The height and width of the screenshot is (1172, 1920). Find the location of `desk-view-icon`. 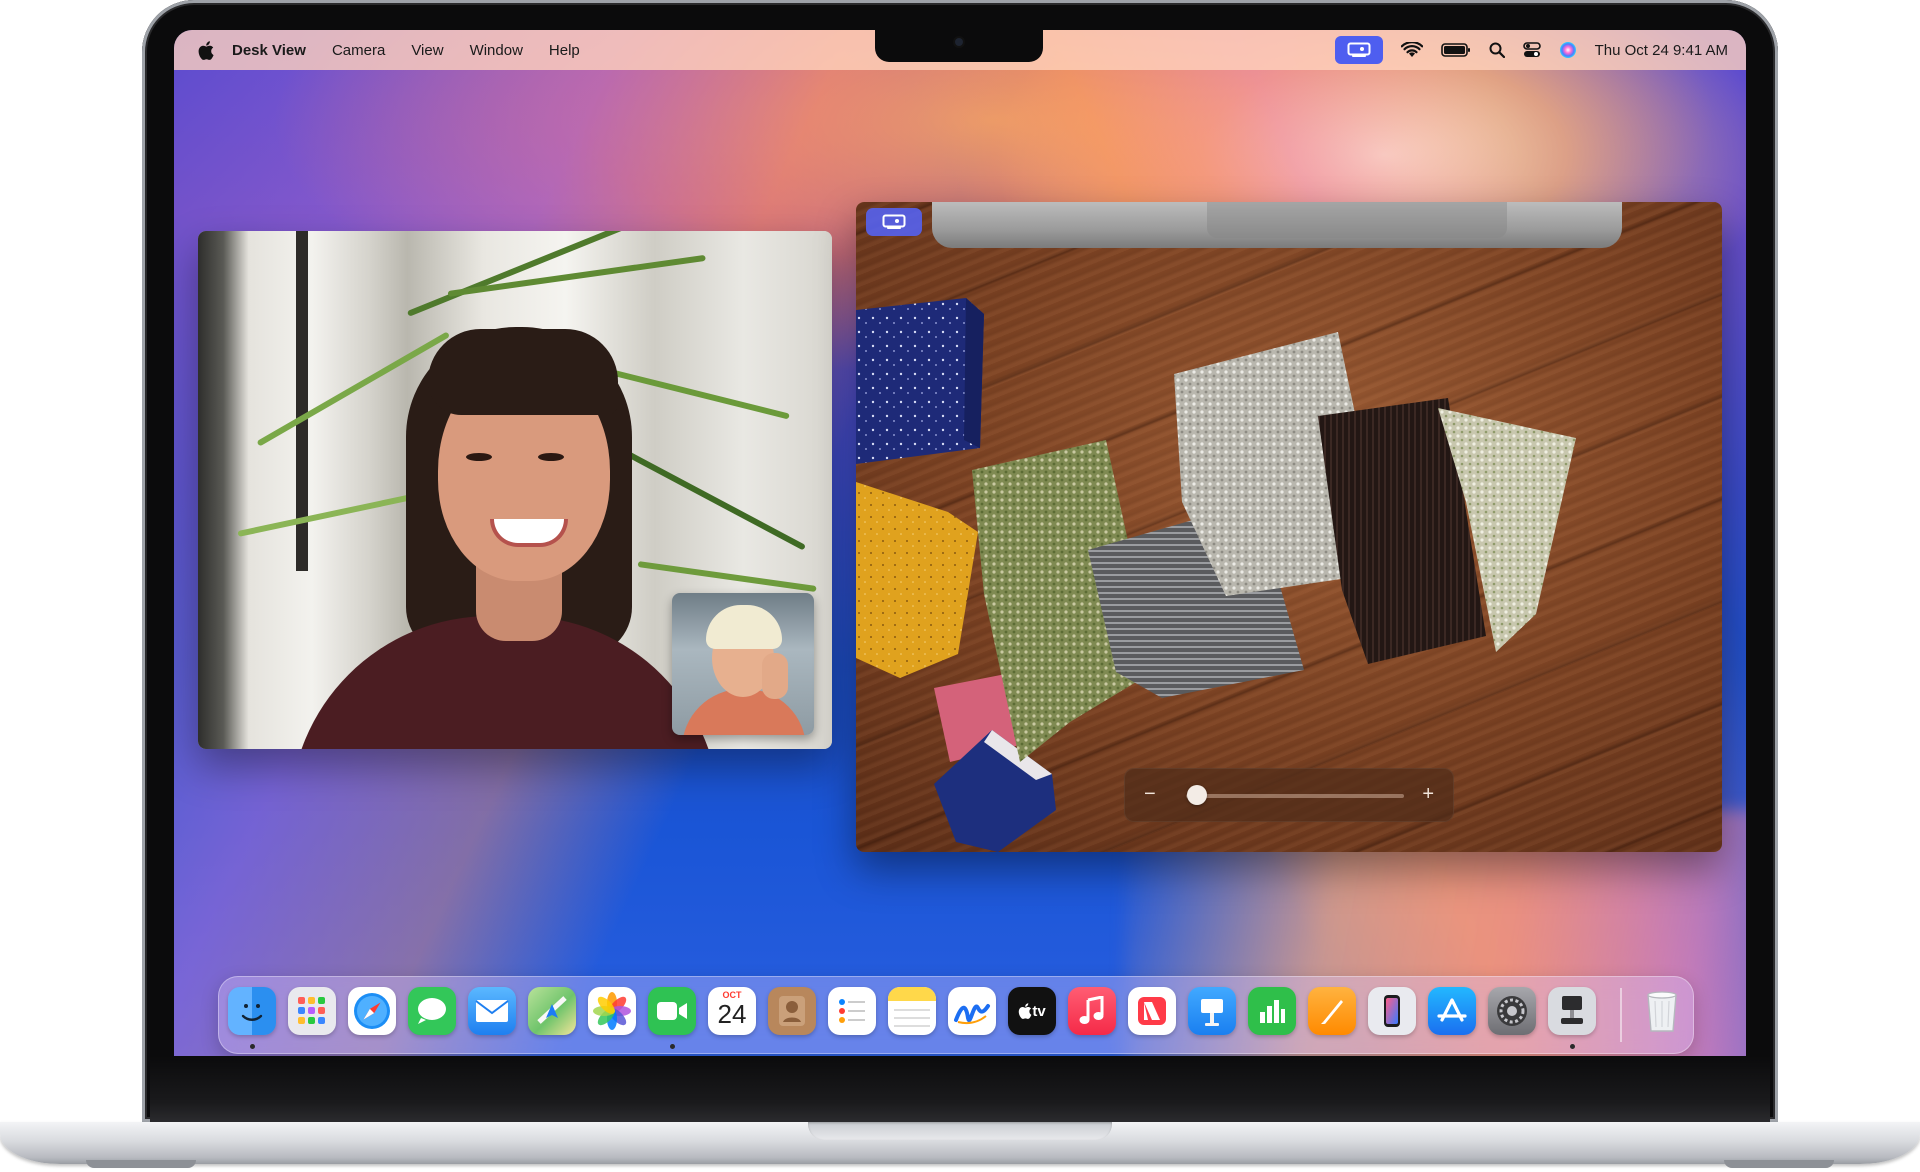

desk-view-icon is located at coordinates (1359, 49).